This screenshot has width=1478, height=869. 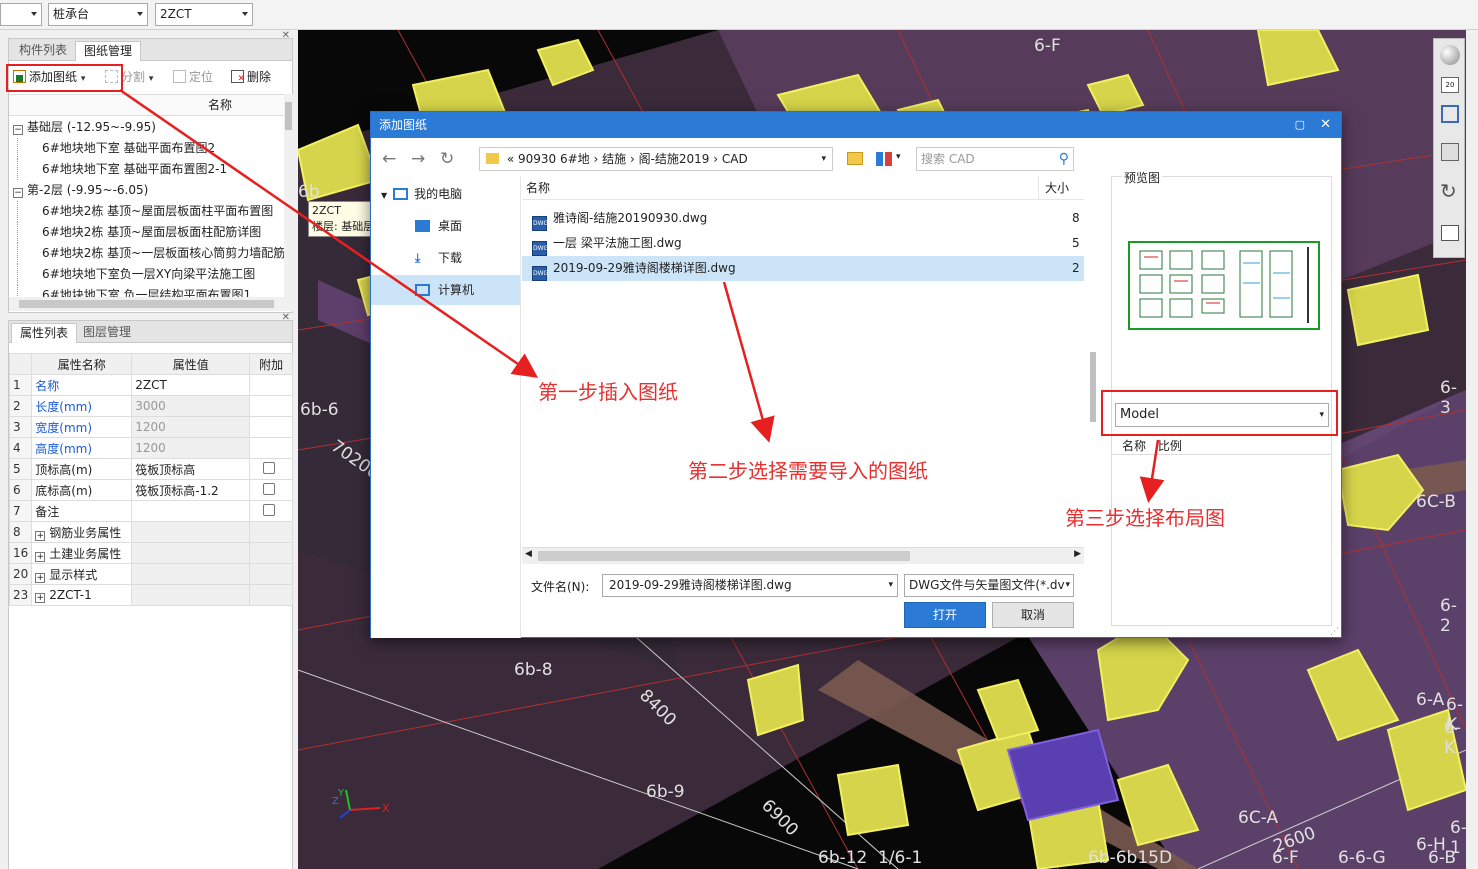 I want to click on front-view-icon, so click(x=1450, y=114).